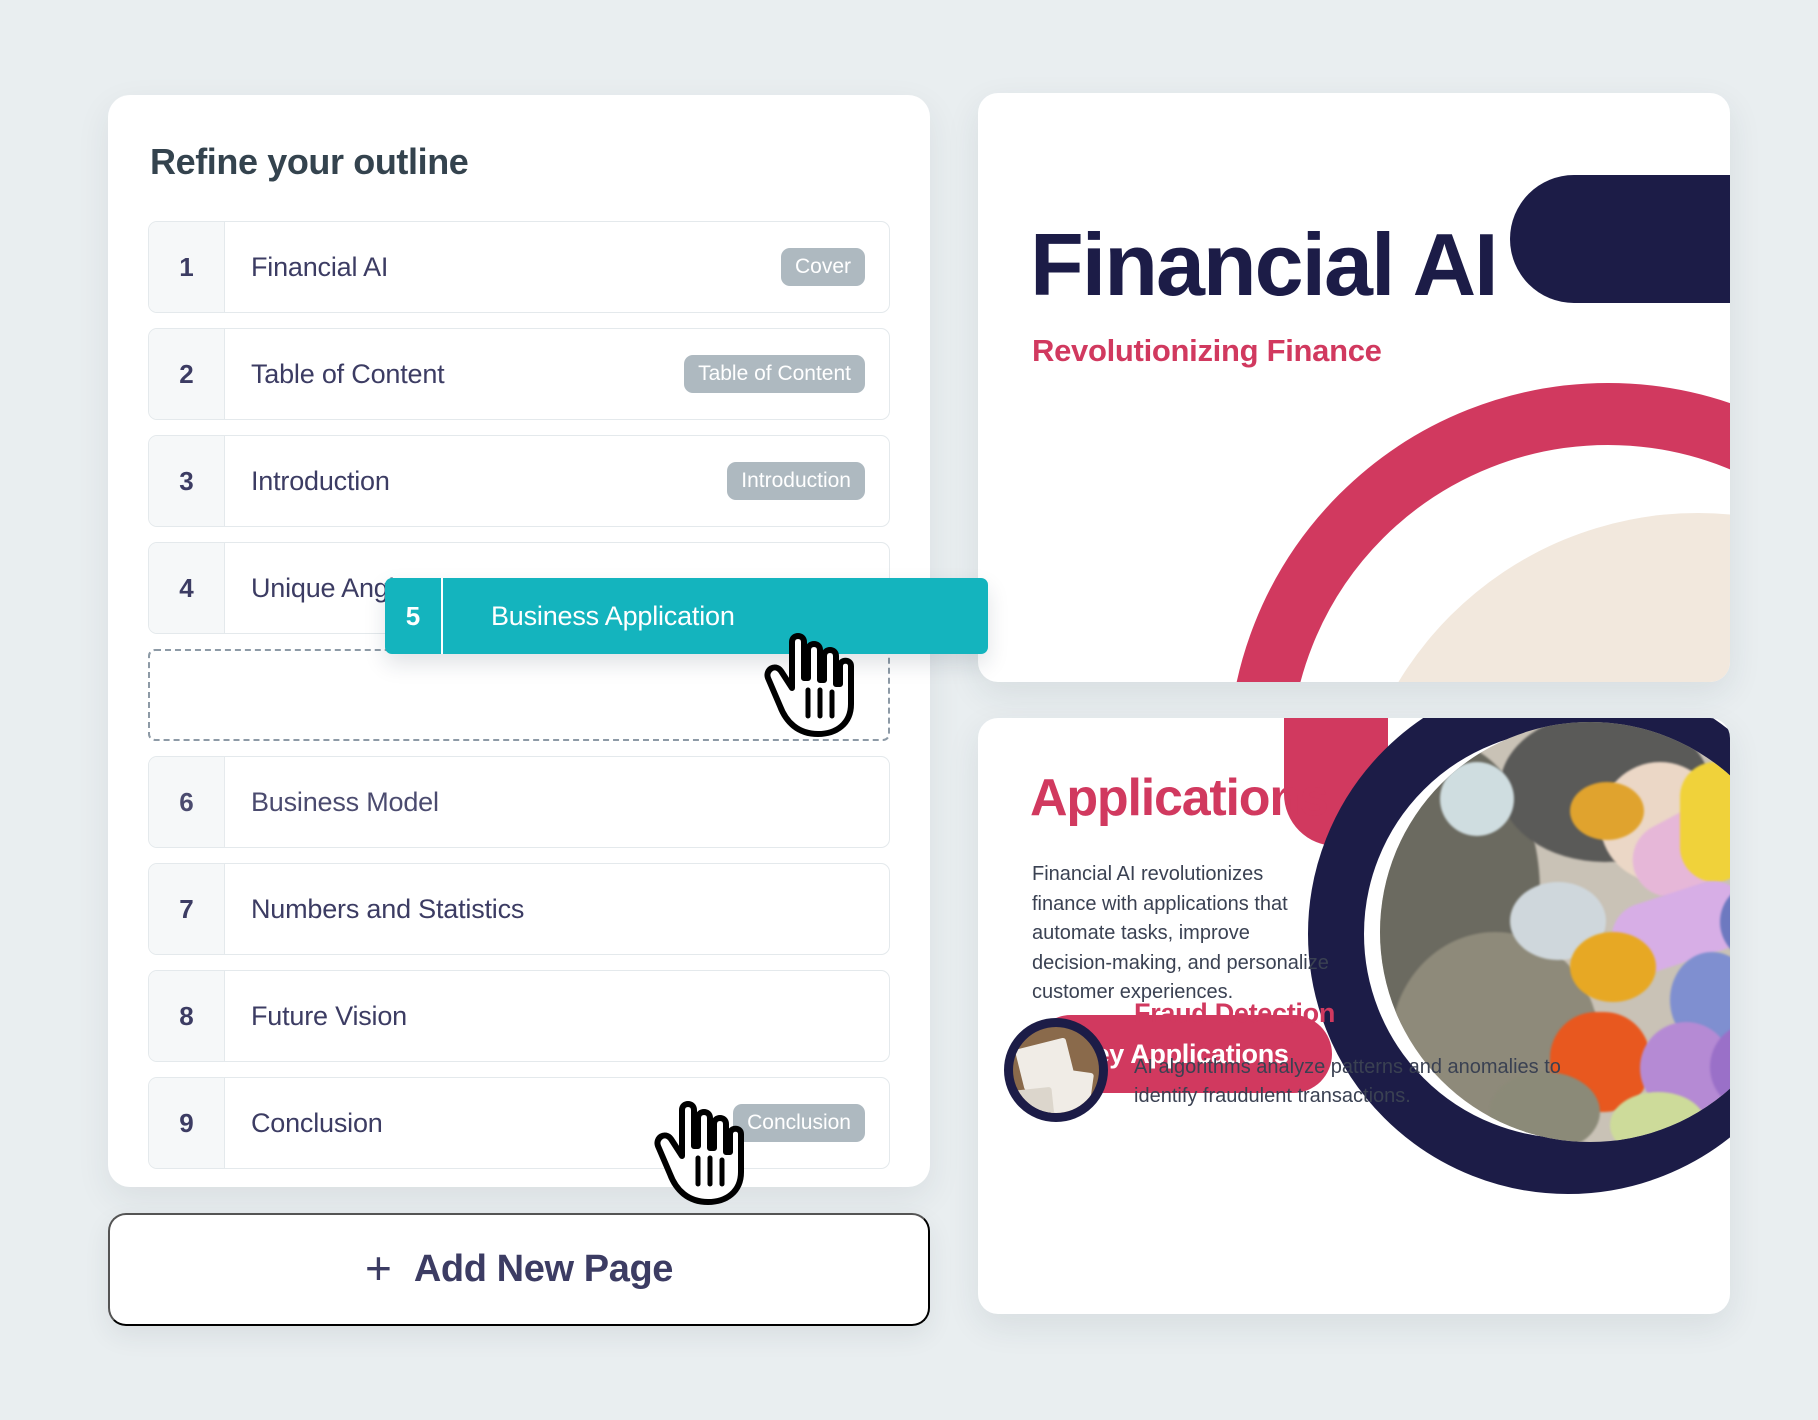 The height and width of the screenshot is (1420, 1818). I want to click on slide-title: Applications, so click(1179, 798).